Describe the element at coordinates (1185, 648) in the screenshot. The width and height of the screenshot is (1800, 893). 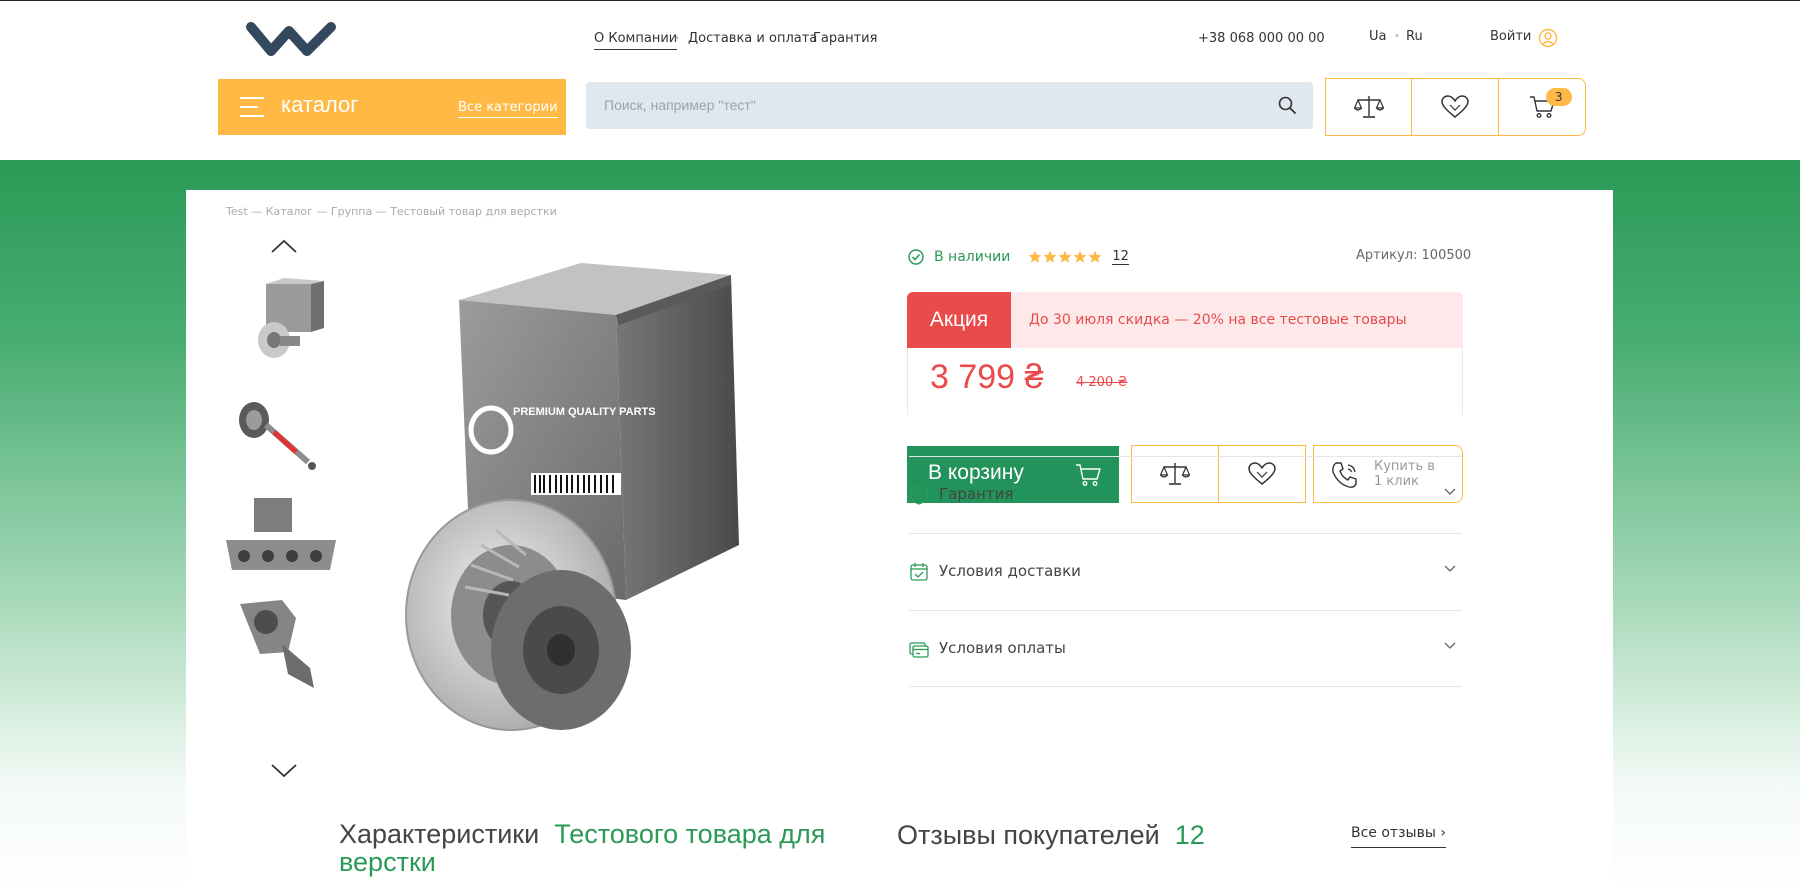
I see `accordion-payment: Условия оплаты` at that location.